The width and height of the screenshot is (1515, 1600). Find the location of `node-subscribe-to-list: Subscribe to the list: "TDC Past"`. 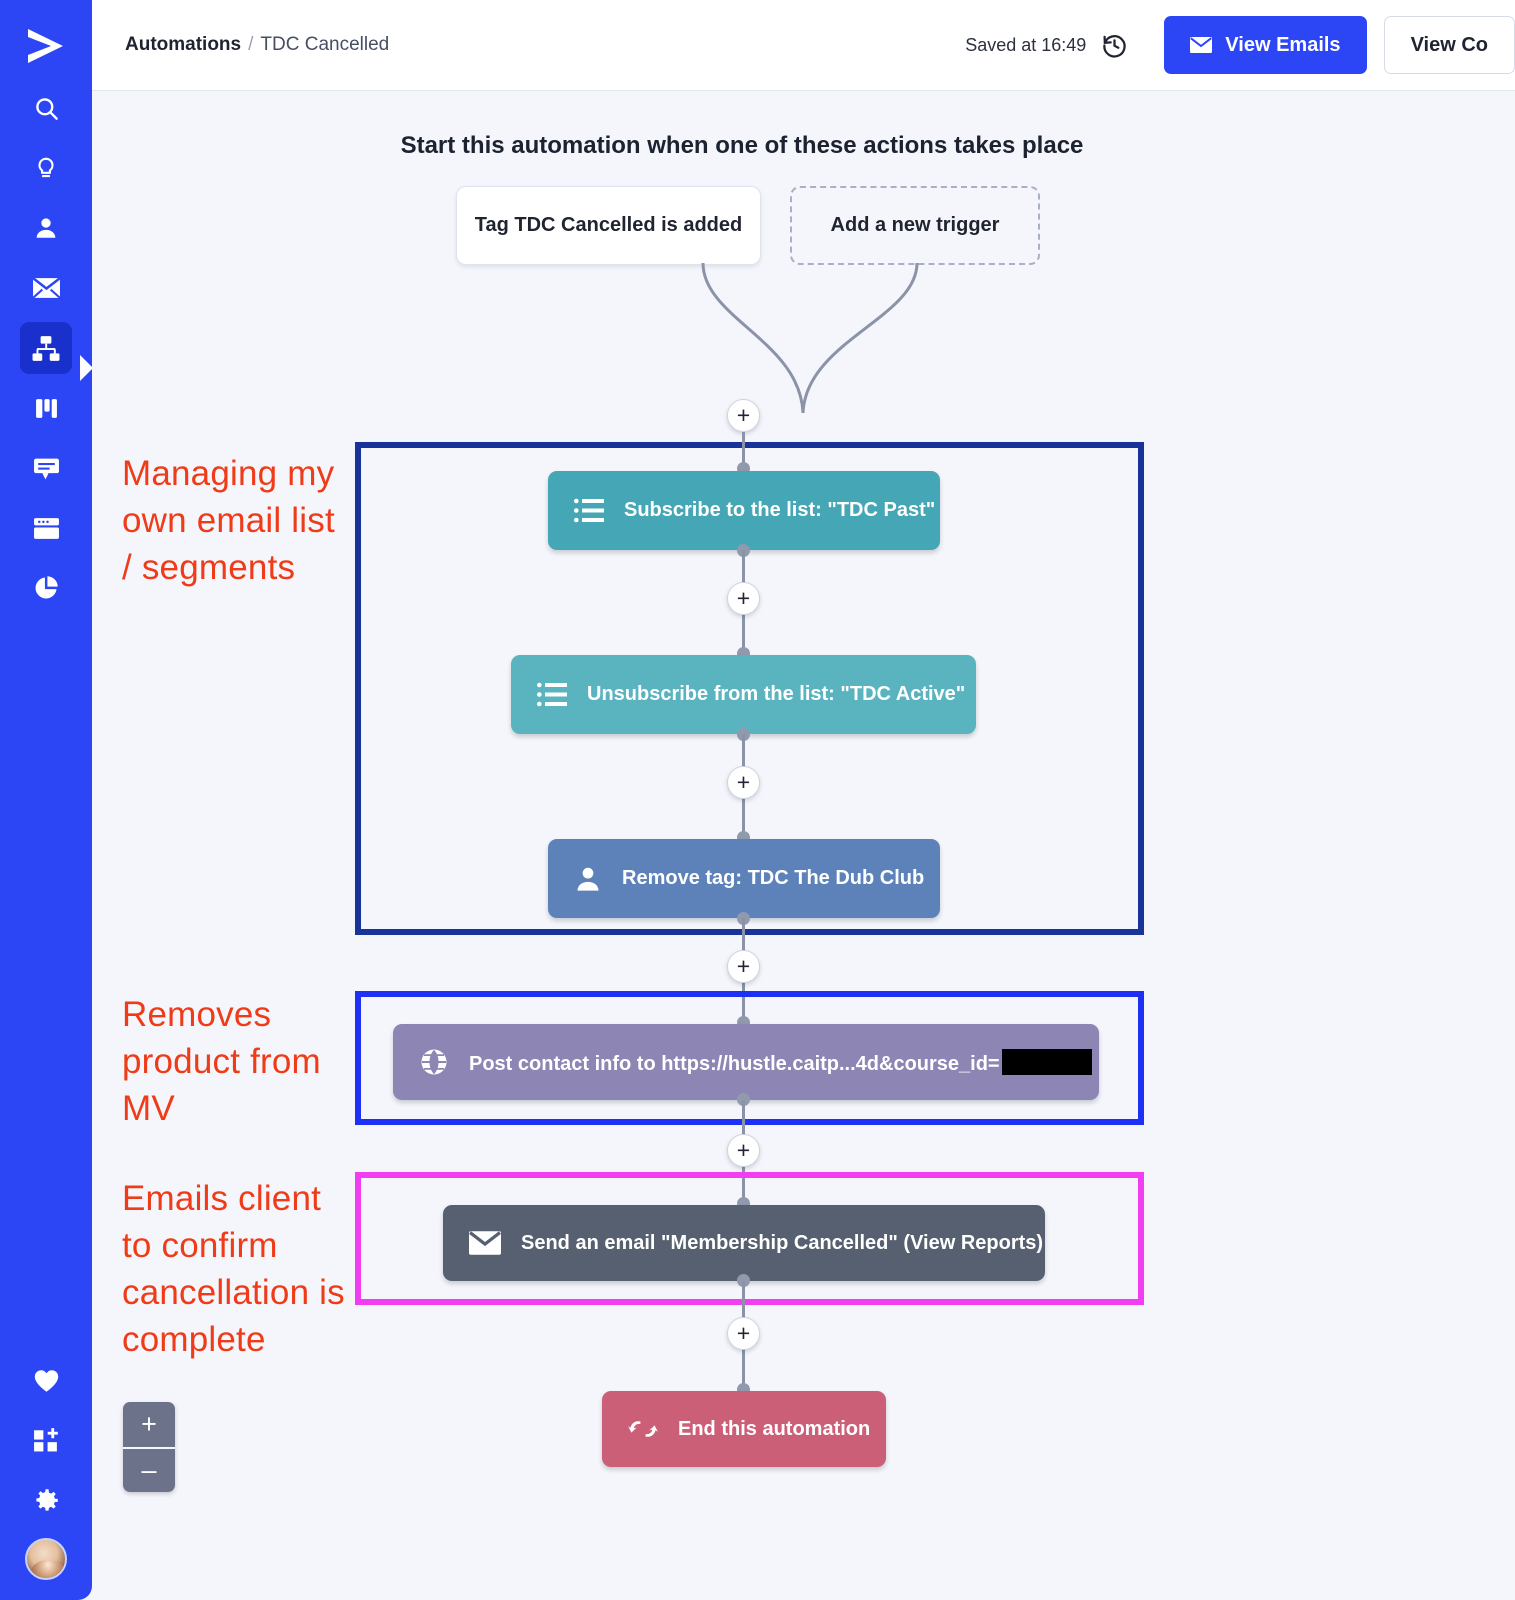

node-subscribe-to-list: Subscribe to the list: "TDC Past" is located at coordinates (744, 510).